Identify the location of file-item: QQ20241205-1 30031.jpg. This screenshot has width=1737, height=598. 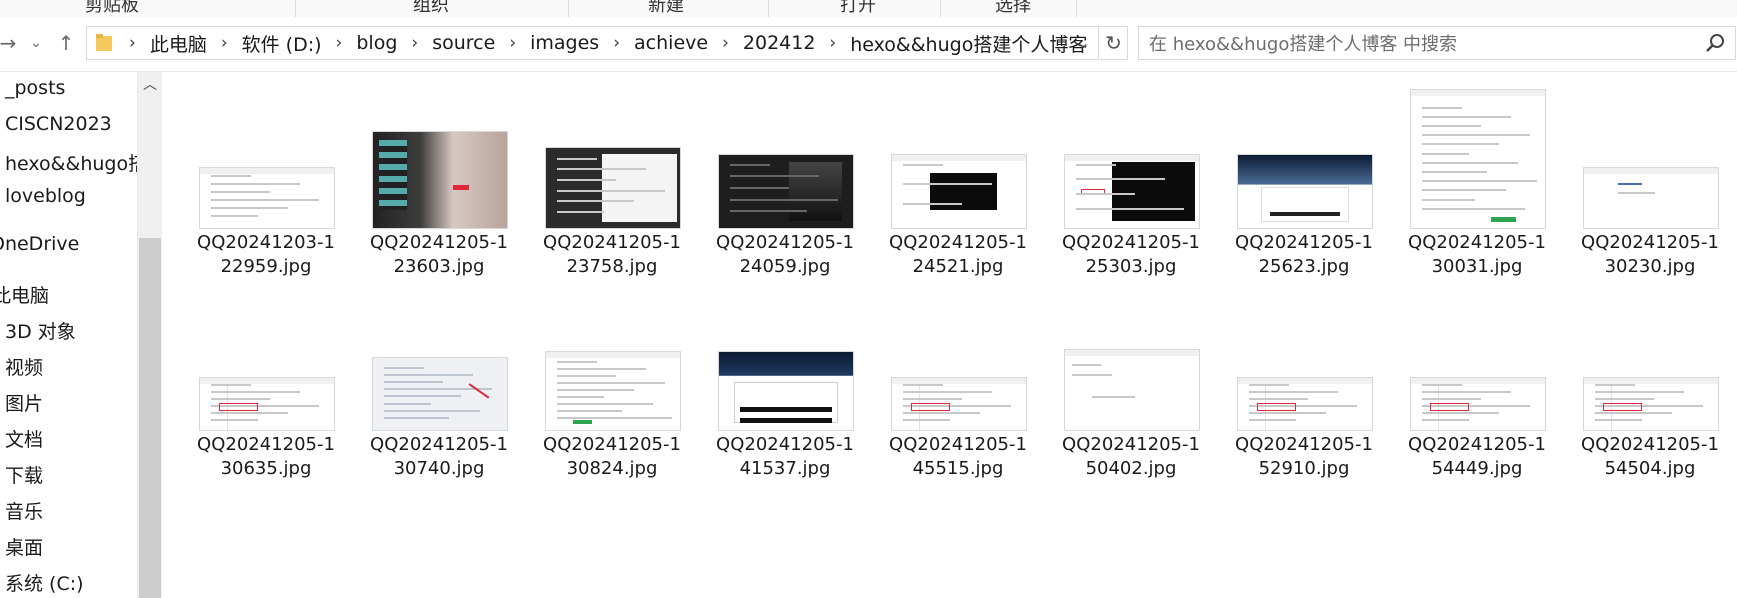
(1477, 177).